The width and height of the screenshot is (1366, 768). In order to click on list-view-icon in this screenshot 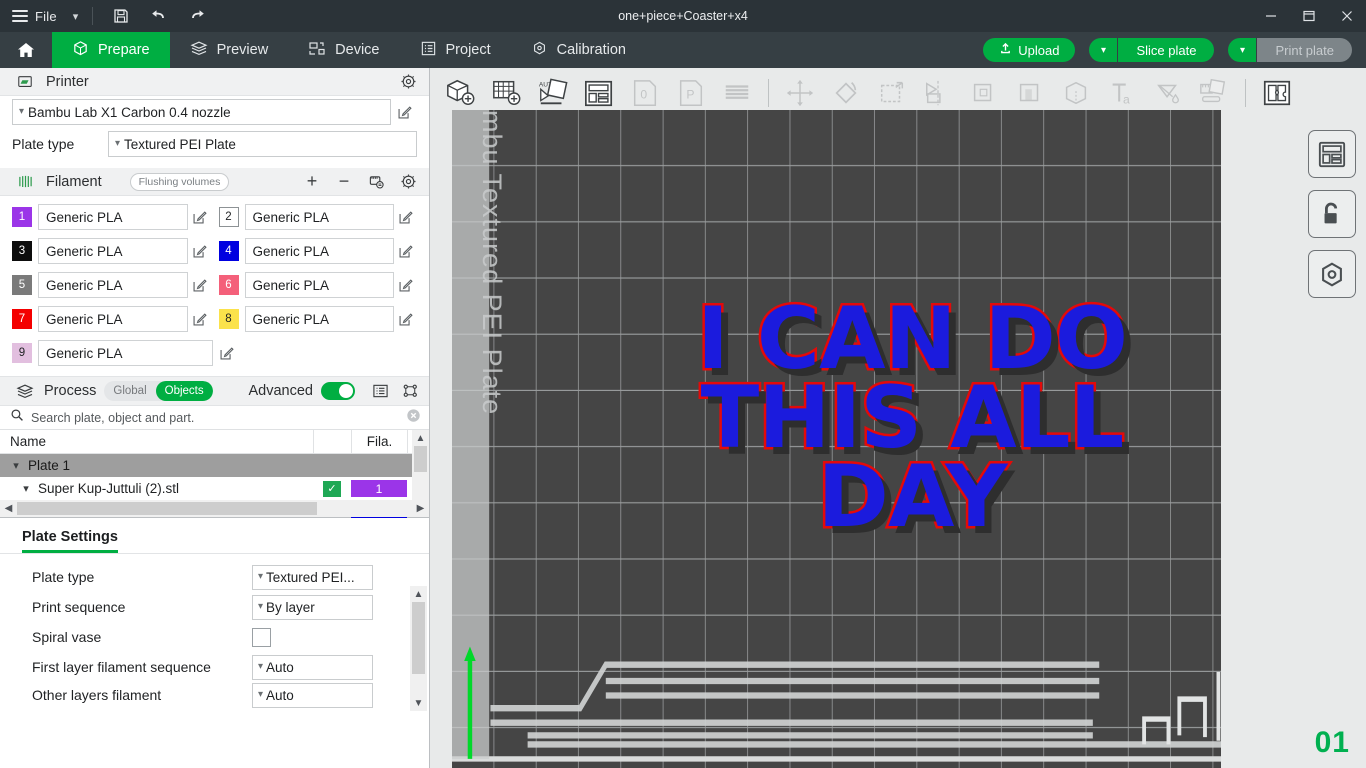, I will do `click(380, 391)`.